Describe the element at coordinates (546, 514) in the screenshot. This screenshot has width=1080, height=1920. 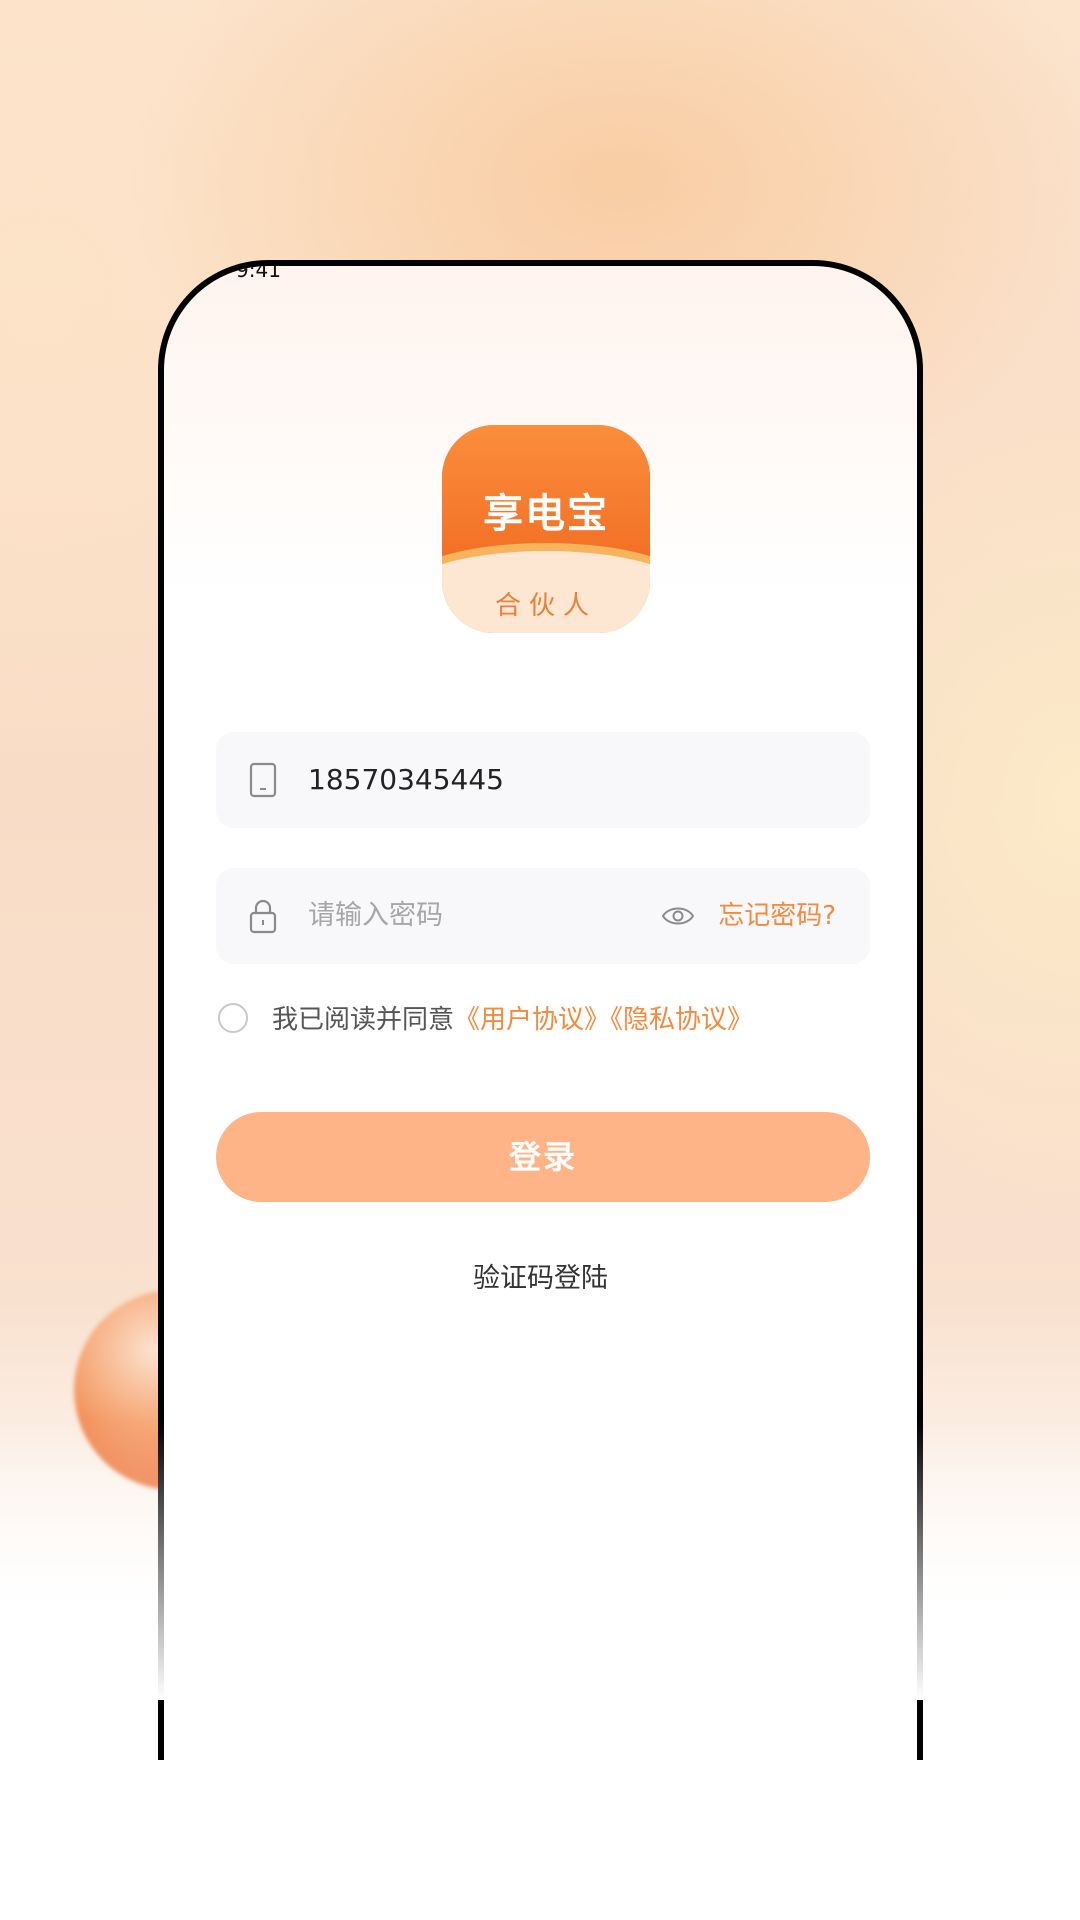
I see `logo-title: 享电宝` at that location.